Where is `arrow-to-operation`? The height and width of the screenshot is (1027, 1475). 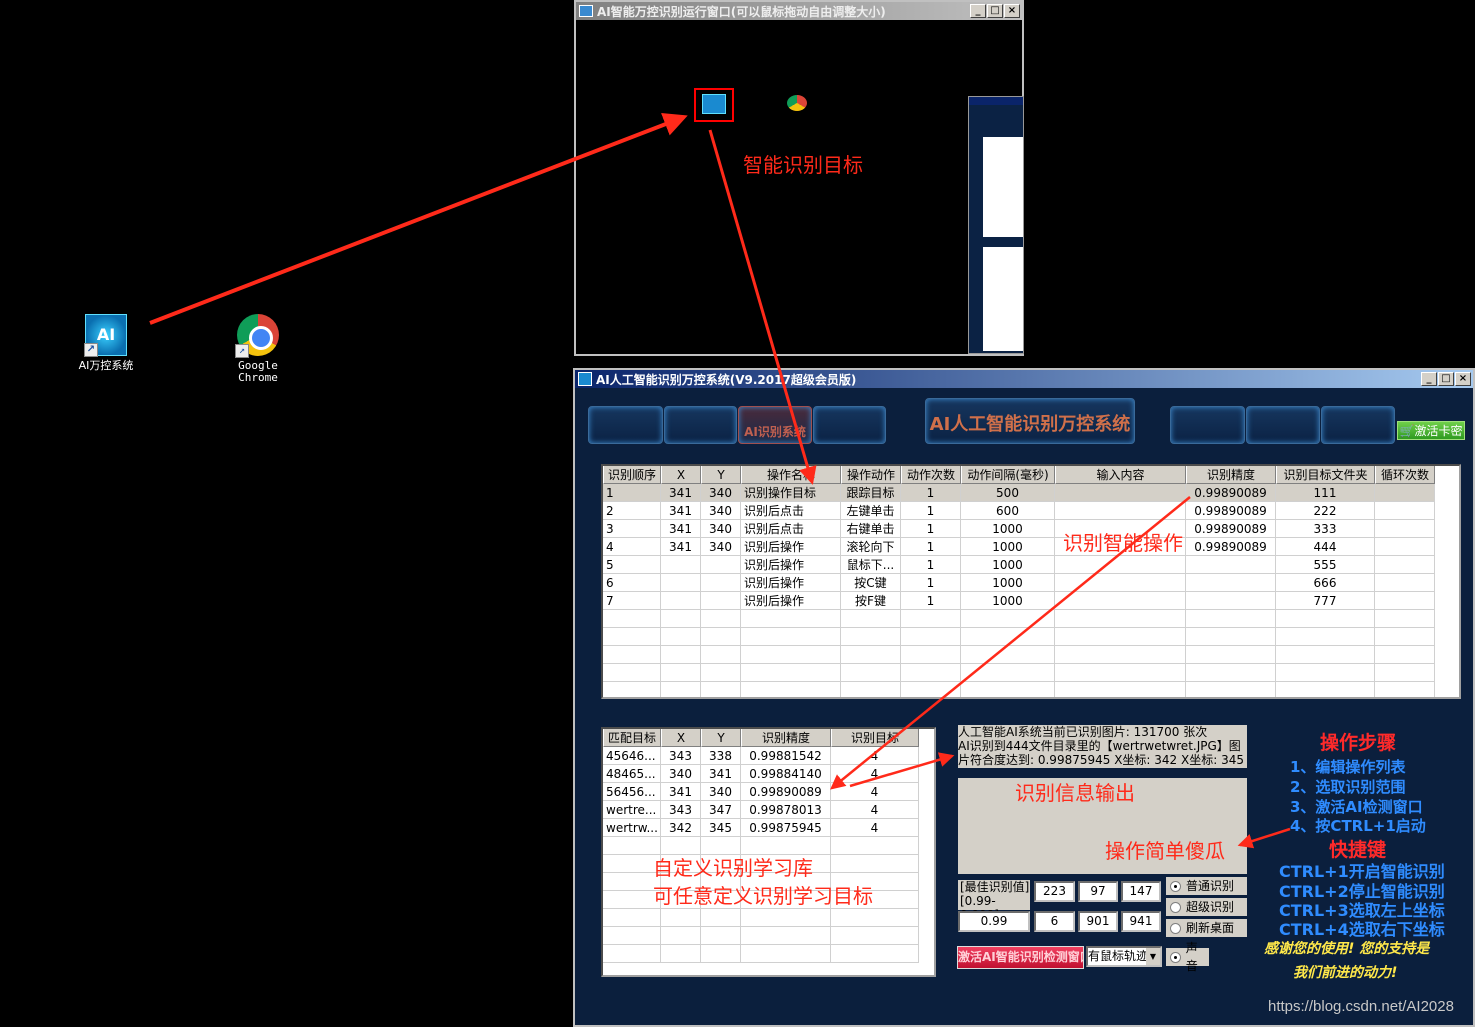
arrow-to-operation is located at coordinates (762, 307).